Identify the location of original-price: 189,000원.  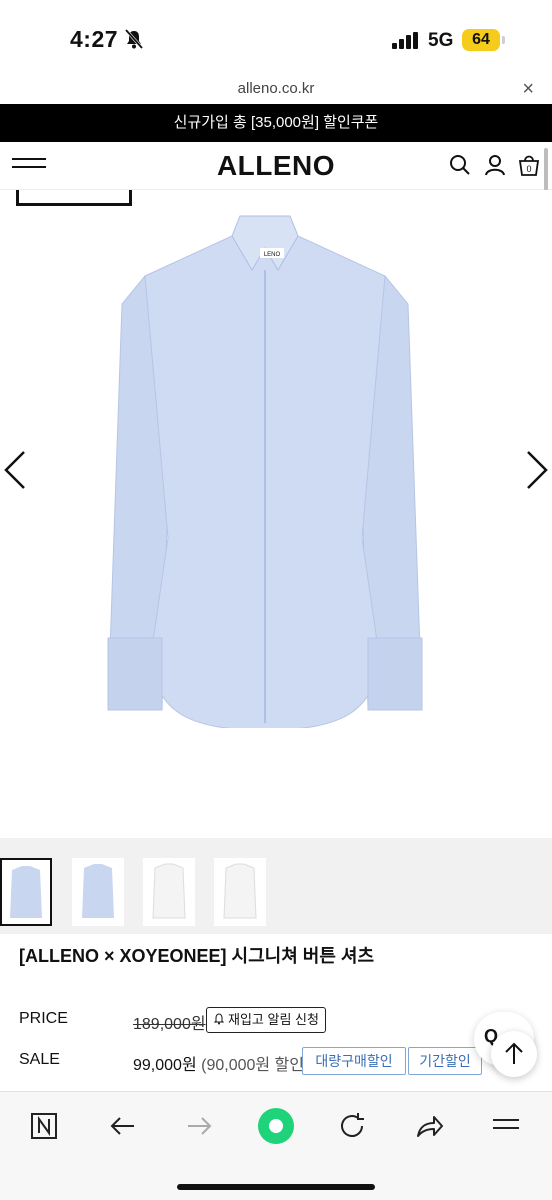
(169, 1024).